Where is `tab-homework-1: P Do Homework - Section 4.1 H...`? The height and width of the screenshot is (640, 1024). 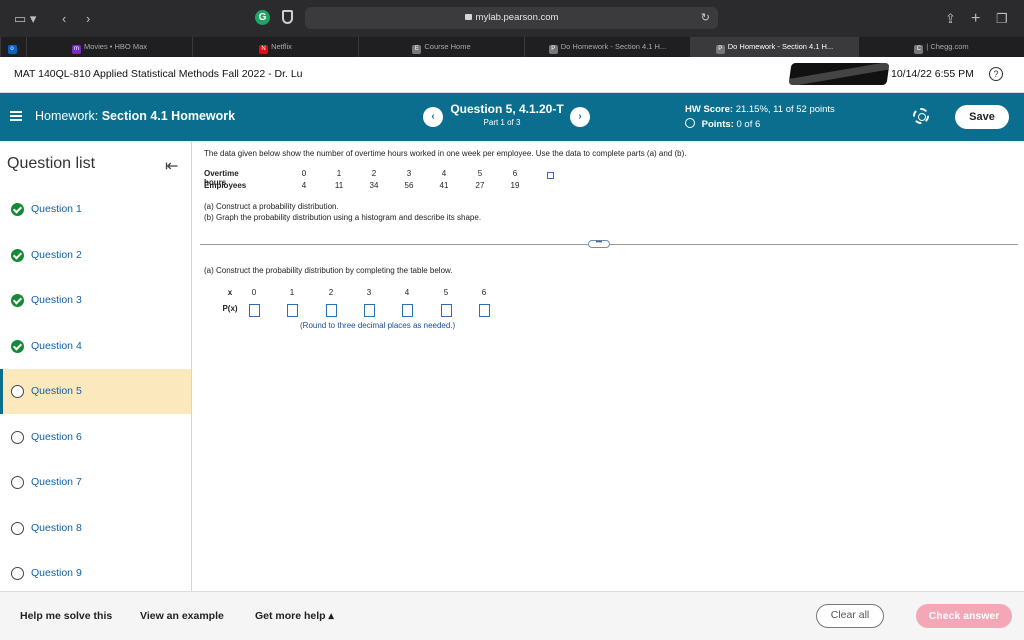 tab-homework-1: P Do Homework - Section 4.1 H... is located at coordinates (607, 47).